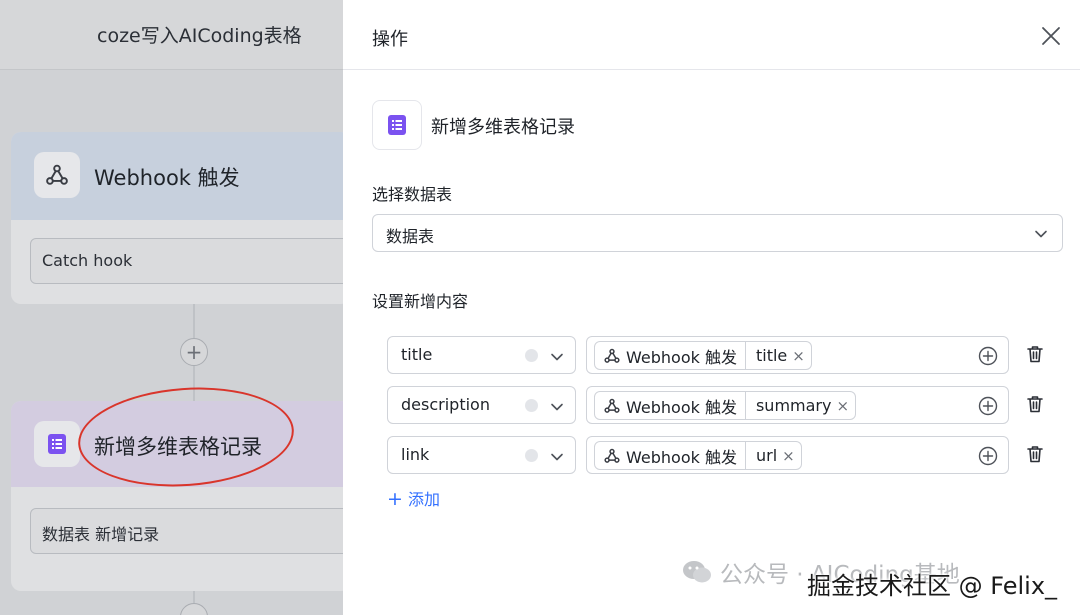  I want to click on table-select-value: 数据表, so click(410, 236).